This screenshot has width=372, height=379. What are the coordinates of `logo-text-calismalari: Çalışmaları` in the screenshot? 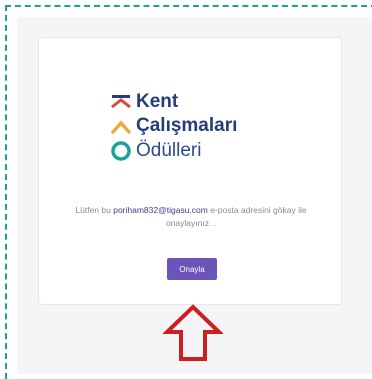 It's located at (187, 125).